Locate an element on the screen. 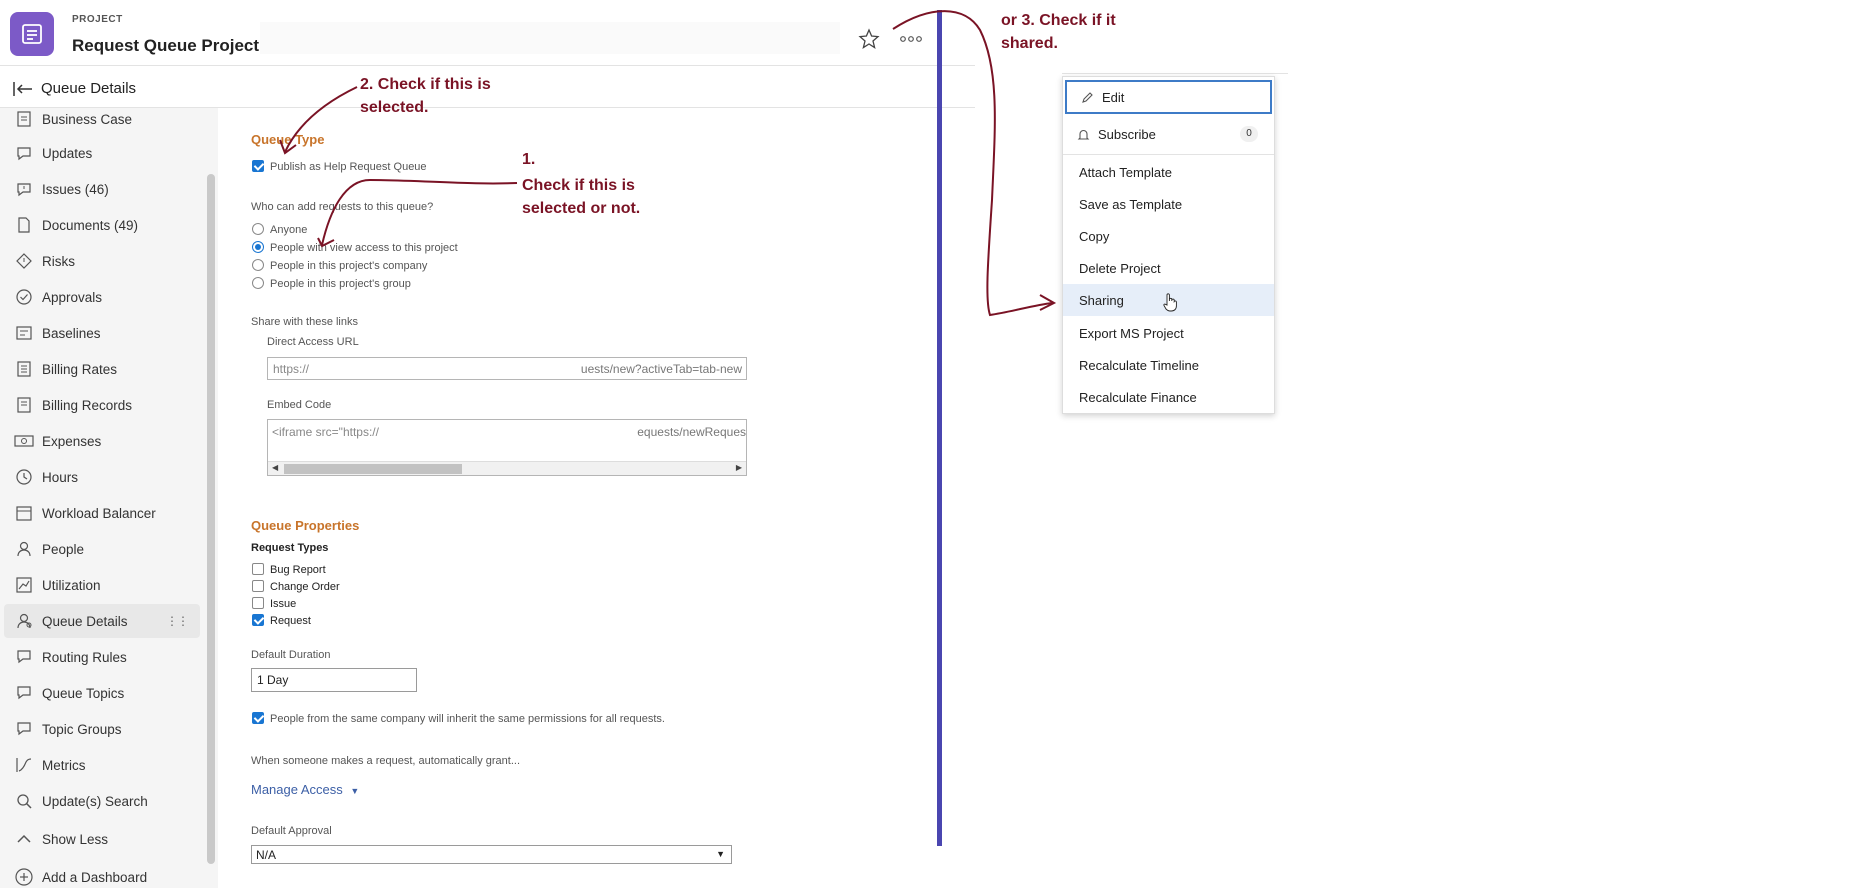 Image resolution: width=1863 pixels, height=888 pixels. annotation-line: selected or not. is located at coordinates (581, 208).